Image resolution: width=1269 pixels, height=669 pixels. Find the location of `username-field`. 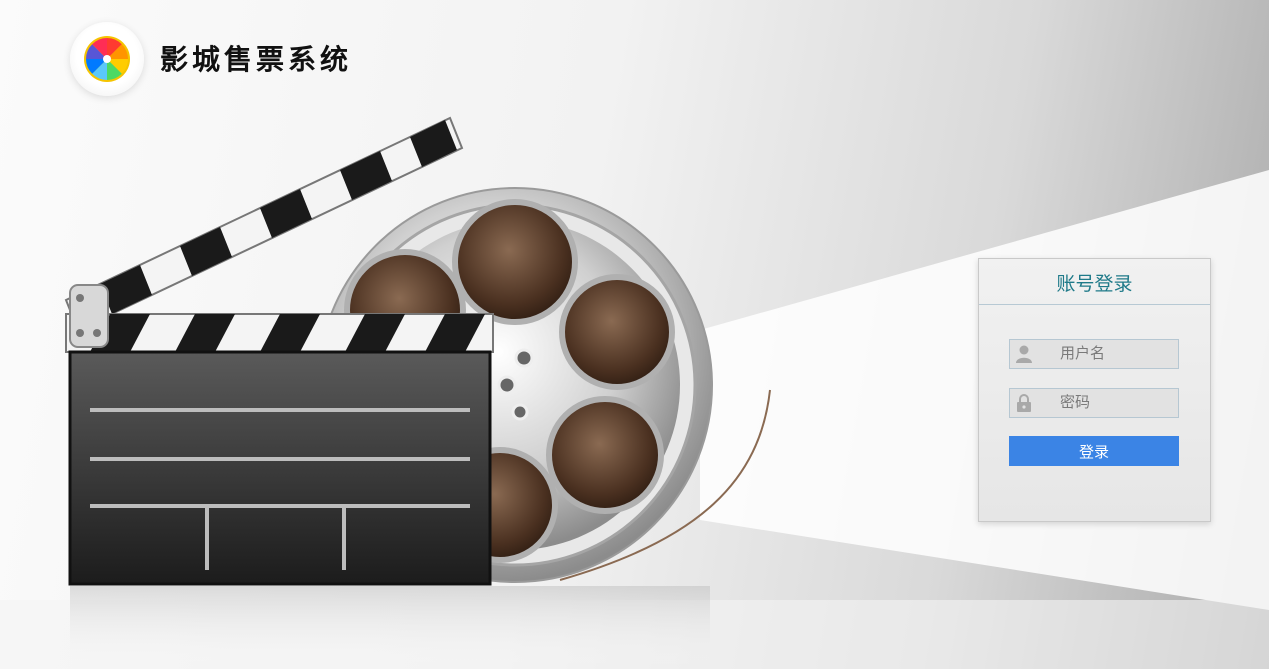

username-field is located at coordinates (1094, 354).